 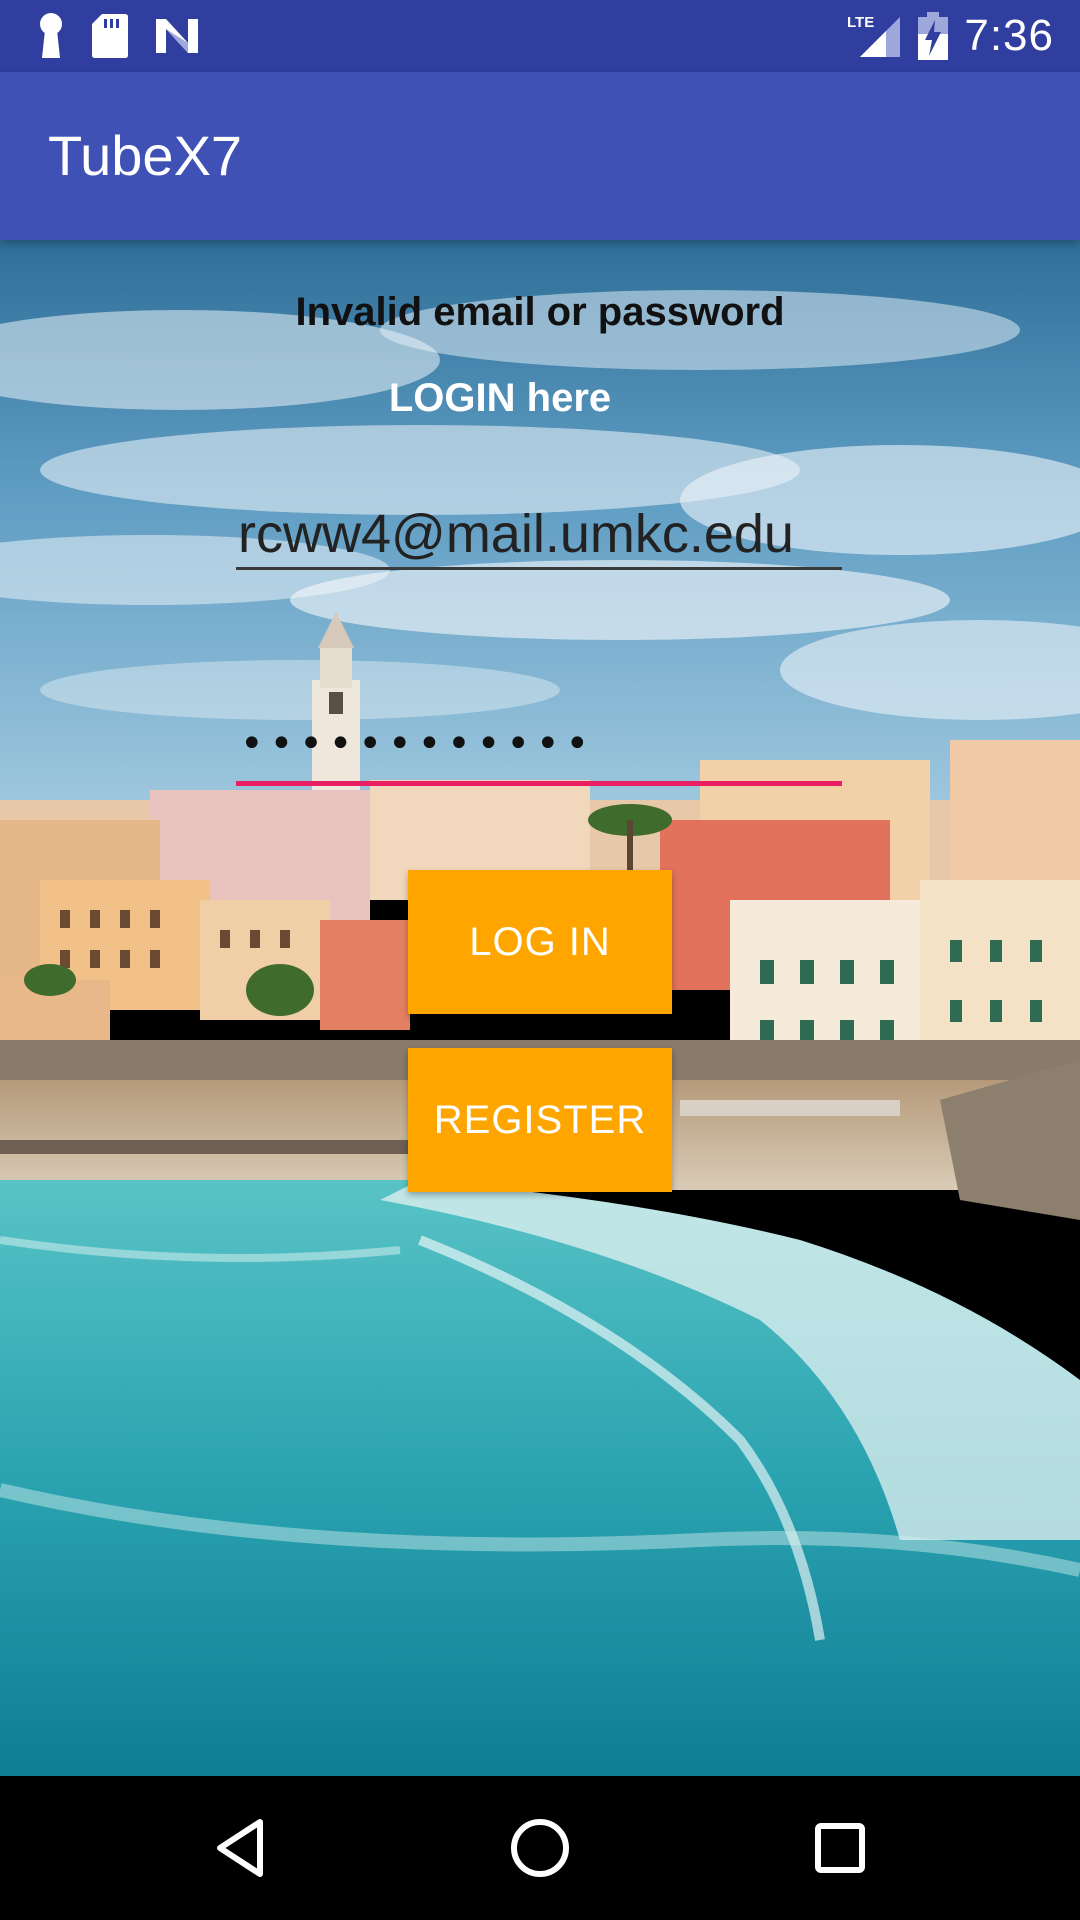 What do you see at coordinates (500, 398) in the screenshot?
I see `login-heading: LOGIN here` at bounding box center [500, 398].